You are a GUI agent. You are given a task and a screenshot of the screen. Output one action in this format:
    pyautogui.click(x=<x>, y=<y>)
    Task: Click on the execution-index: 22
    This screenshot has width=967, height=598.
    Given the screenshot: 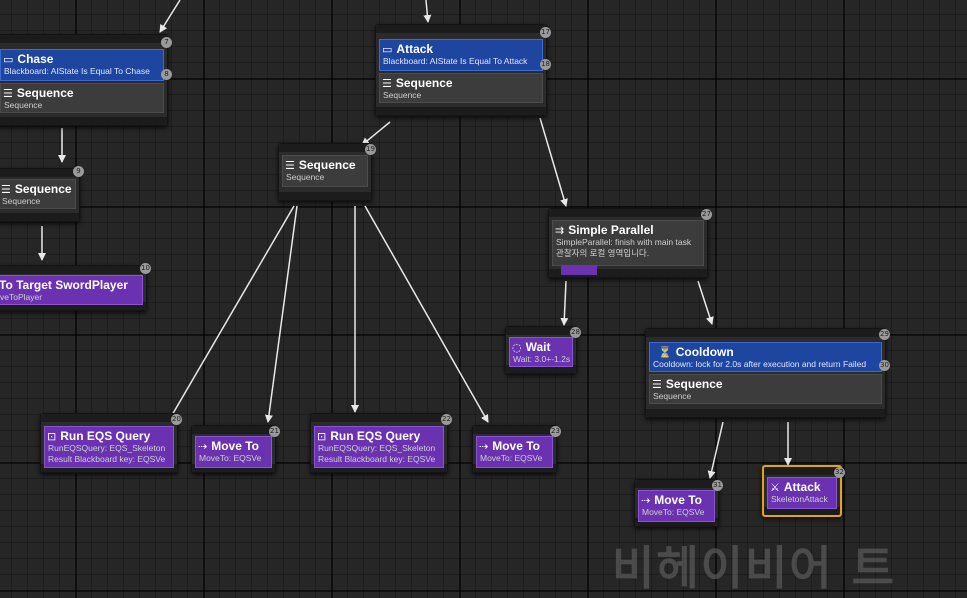 What is the action you would take?
    pyautogui.click(x=446, y=419)
    